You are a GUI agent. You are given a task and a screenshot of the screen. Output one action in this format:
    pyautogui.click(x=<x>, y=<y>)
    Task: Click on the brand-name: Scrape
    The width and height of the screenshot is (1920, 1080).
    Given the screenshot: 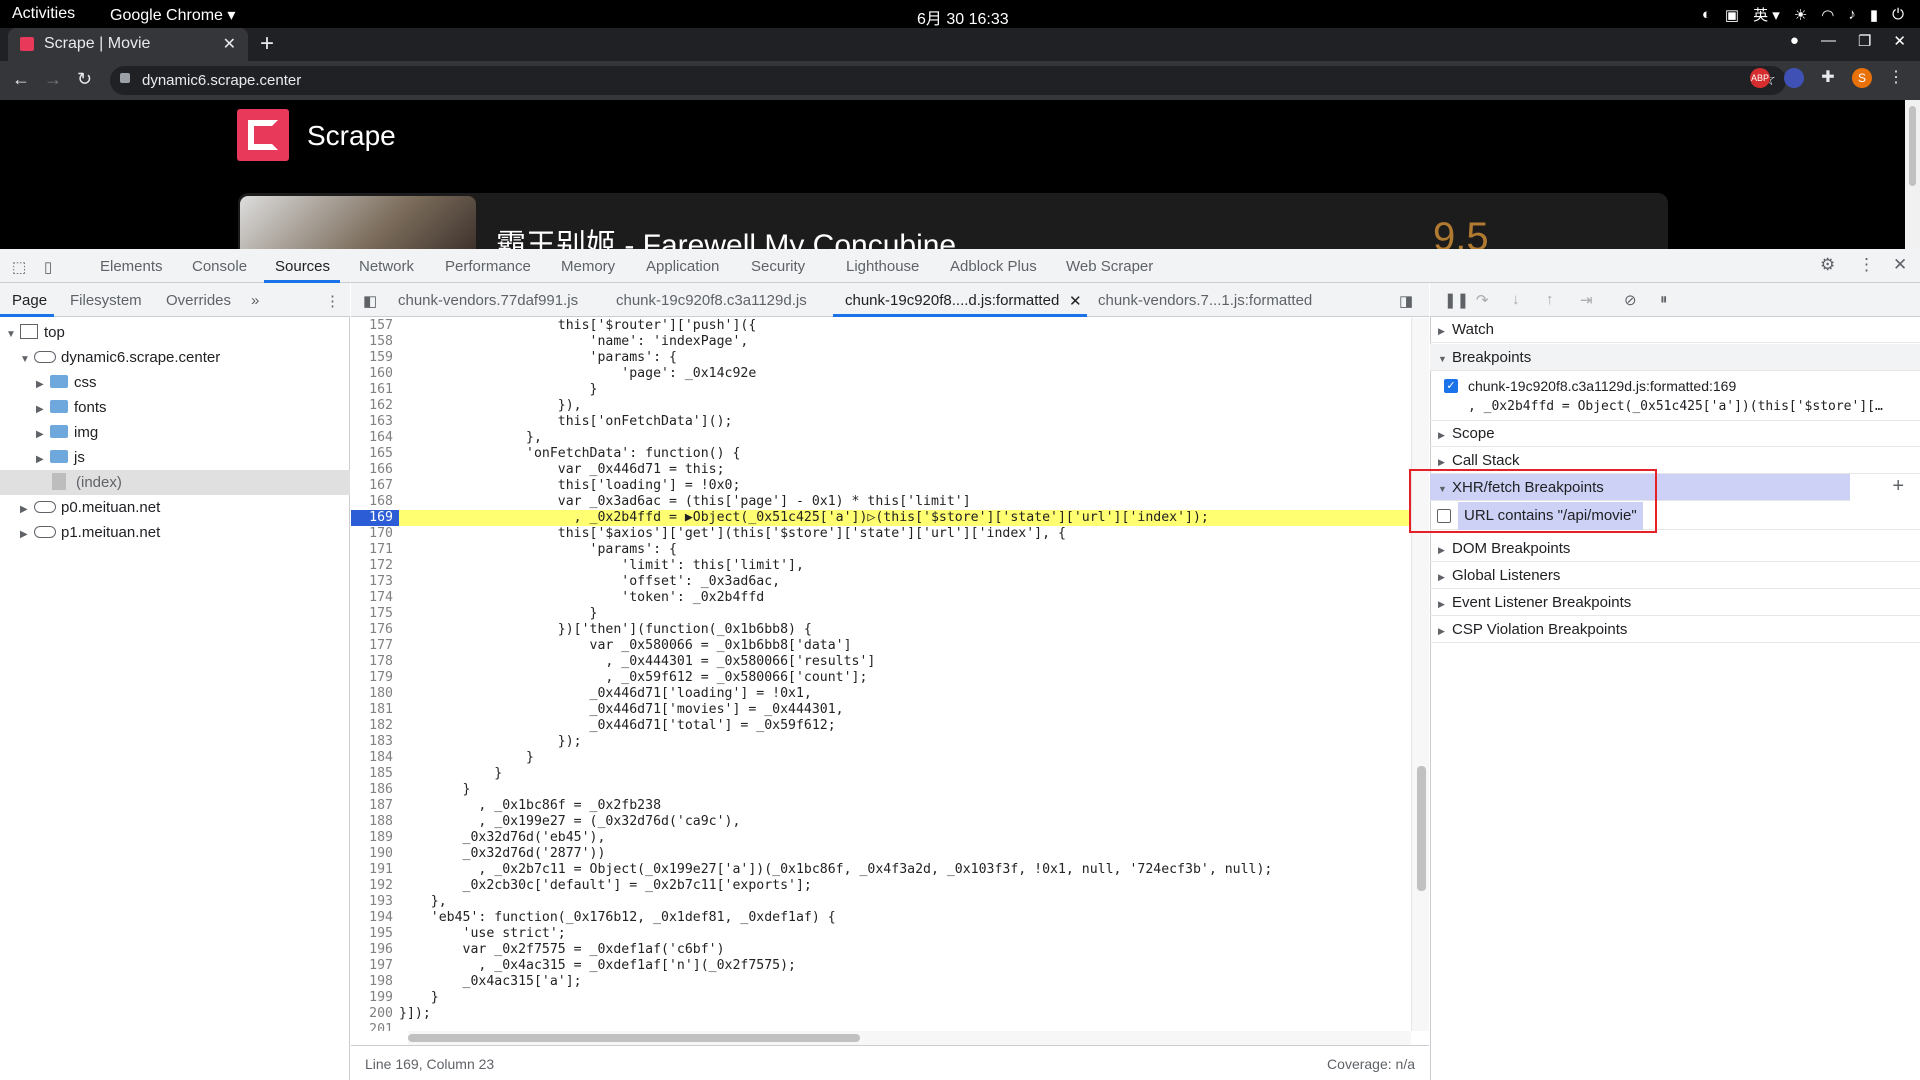 What is the action you would take?
    pyautogui.click(x=351, y=136)
    